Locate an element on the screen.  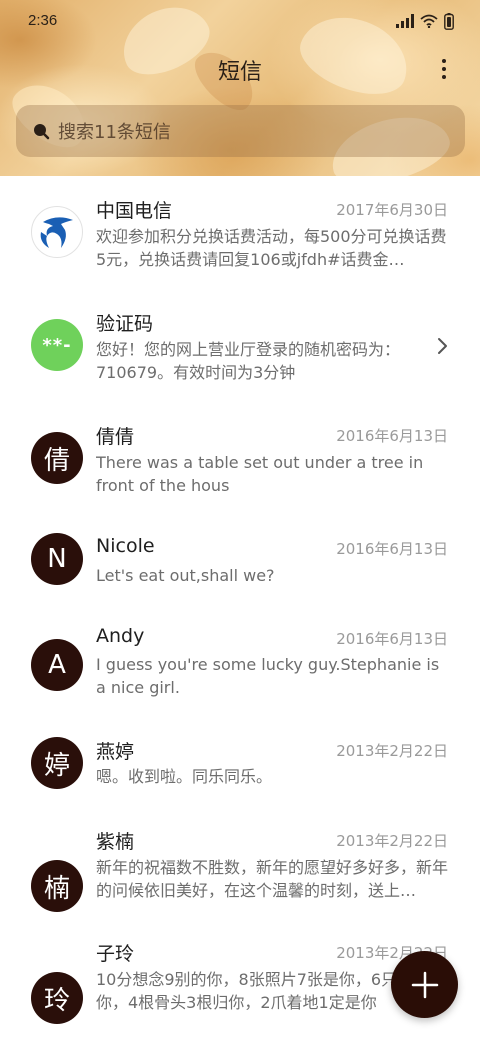
wifi-icon is located at coordinates (429, 21).